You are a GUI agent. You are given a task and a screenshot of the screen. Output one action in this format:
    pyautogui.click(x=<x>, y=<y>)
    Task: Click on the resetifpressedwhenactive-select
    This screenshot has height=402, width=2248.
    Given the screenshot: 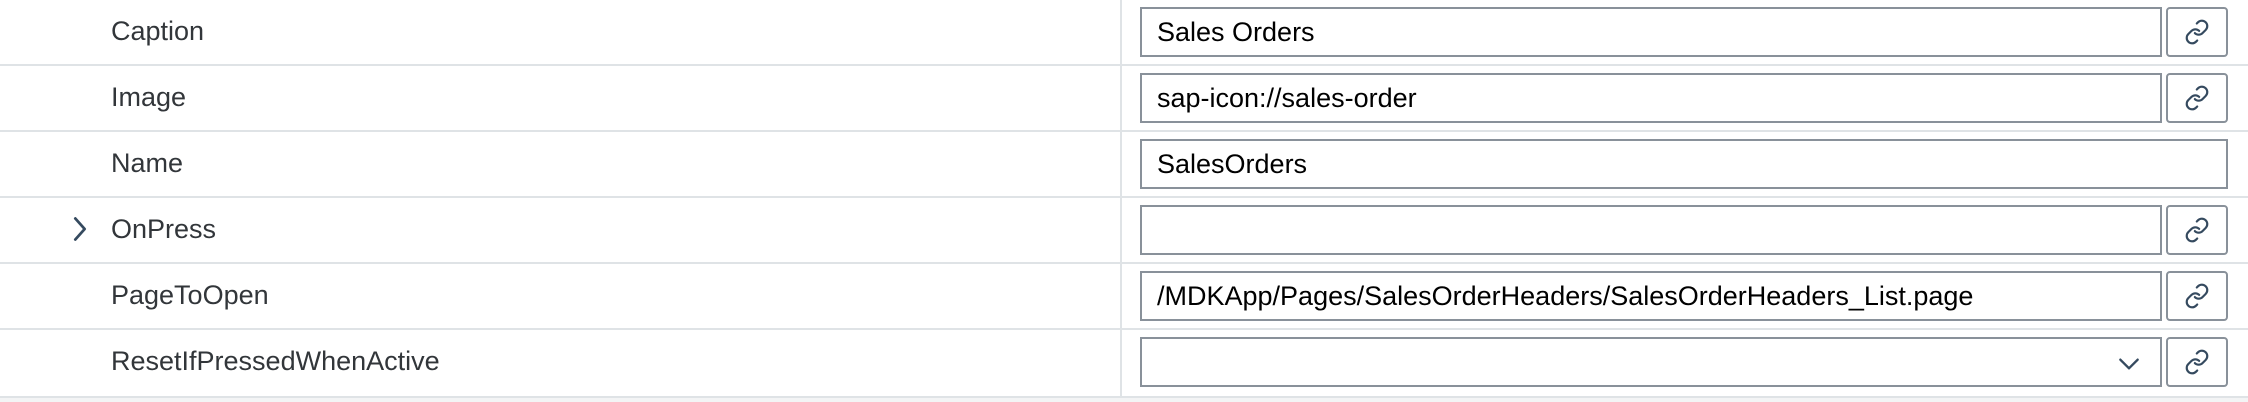 What is the action you would take?
    pyautogui.click(x=1651, y=362)
    